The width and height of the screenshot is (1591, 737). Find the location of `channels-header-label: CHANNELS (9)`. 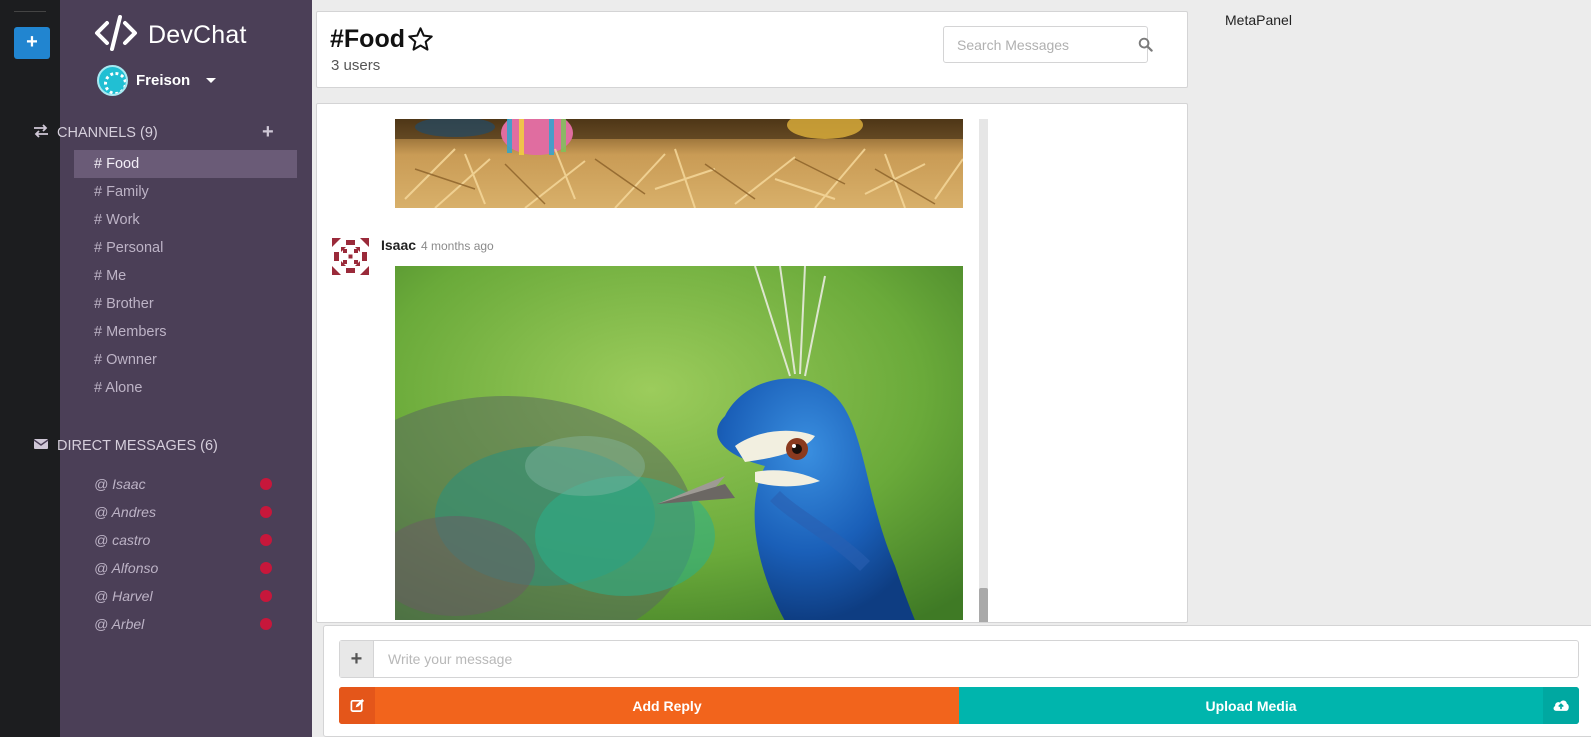

channels-header-label: CHANNELS (9) is located at coordinates (107, 133).